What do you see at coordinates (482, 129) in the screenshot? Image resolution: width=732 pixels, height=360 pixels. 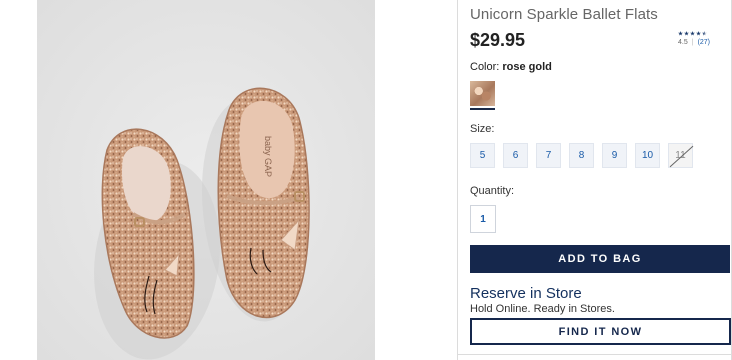 I see `size-label: Size:` at bounding box center [482, 129].